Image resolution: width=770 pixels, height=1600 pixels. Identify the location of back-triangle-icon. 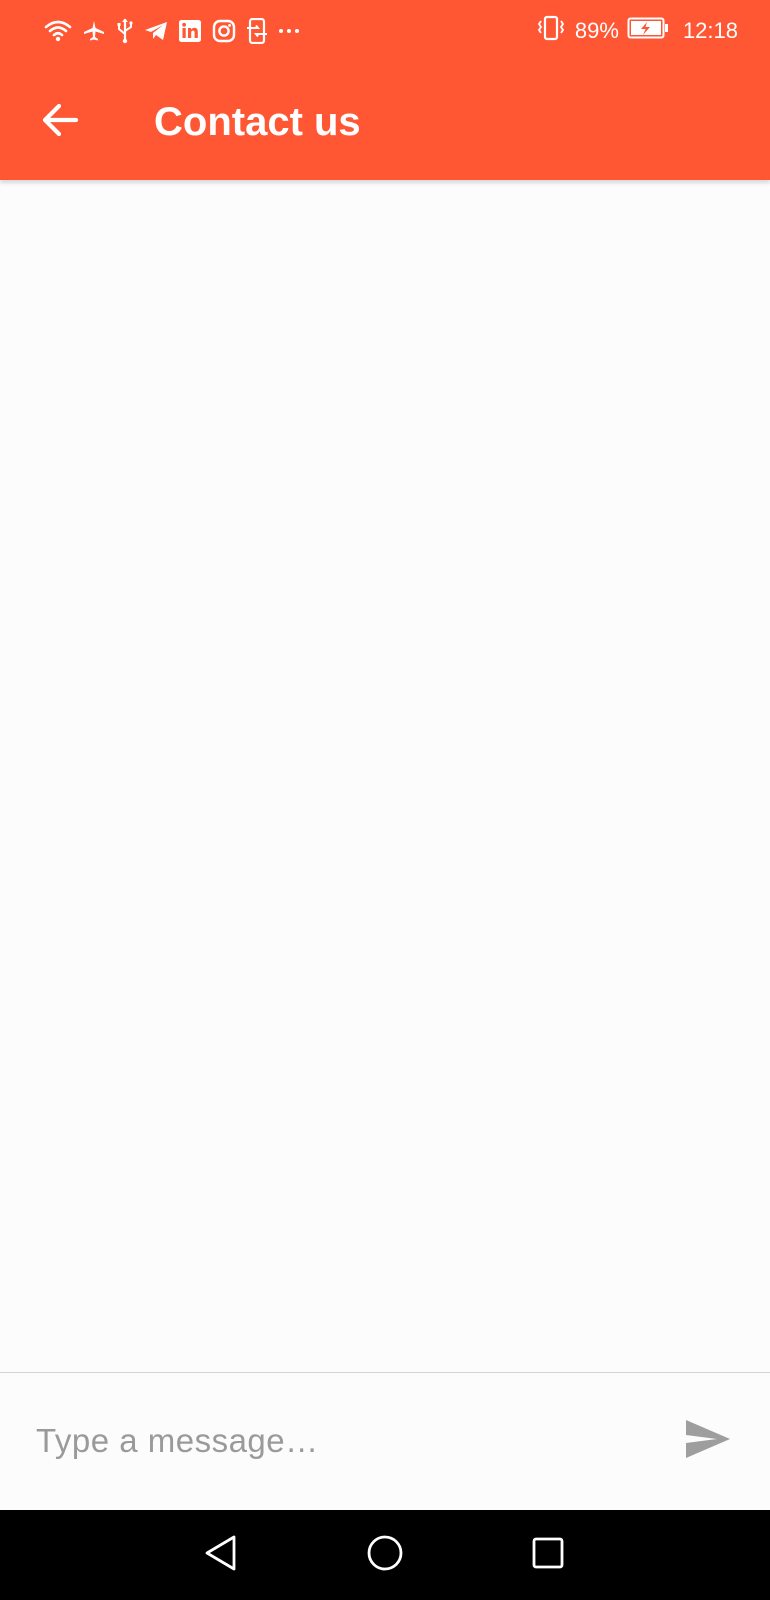
(221, 1555).